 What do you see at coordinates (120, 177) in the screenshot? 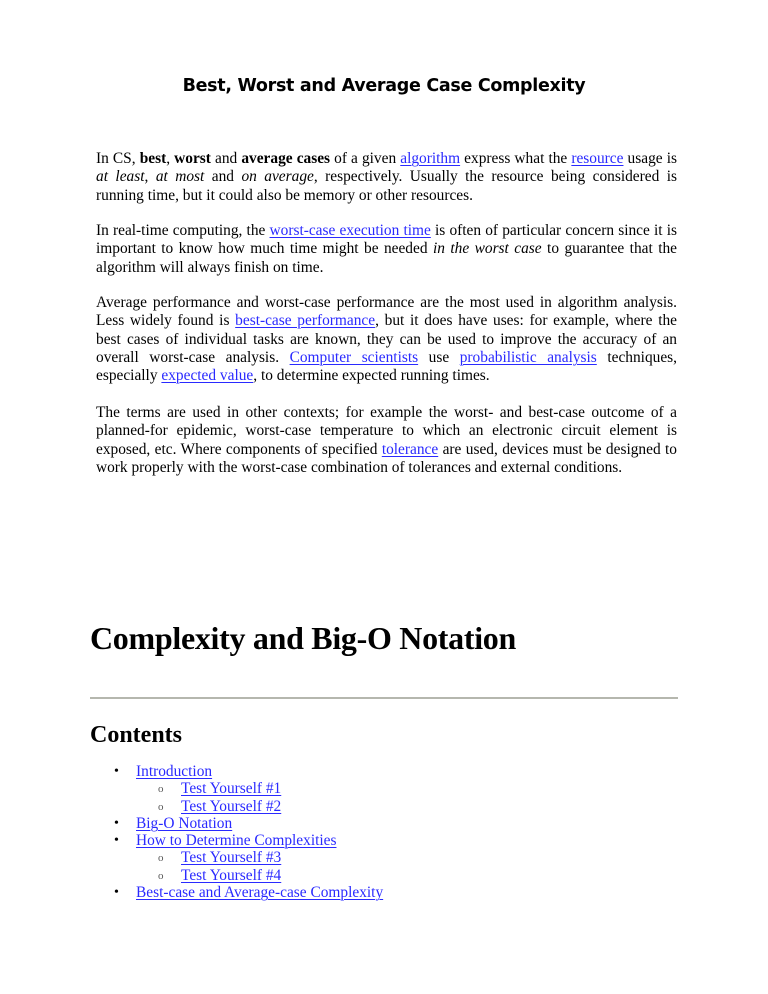
I see `italic-phrase: at least` at bounding box center [120, 177].